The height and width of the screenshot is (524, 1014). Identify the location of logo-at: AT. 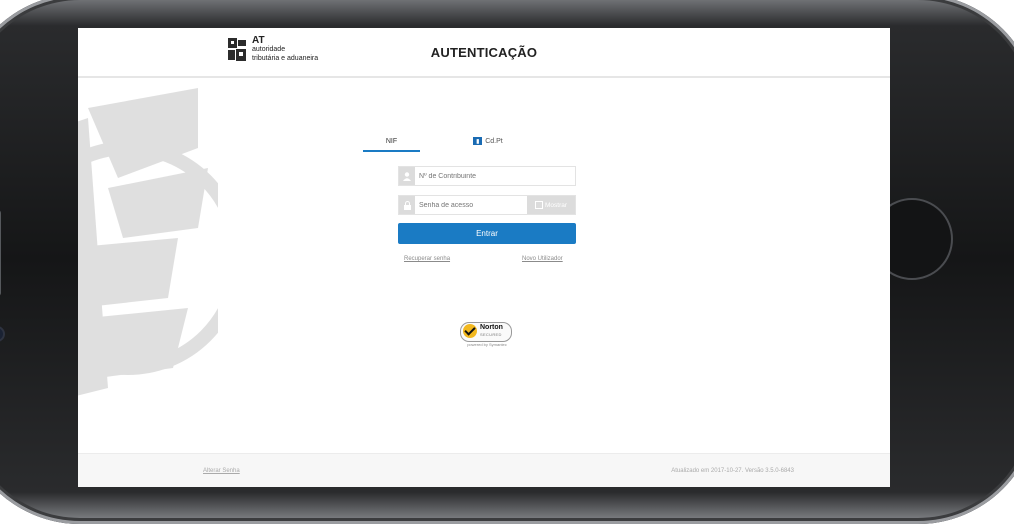
(258, 40).